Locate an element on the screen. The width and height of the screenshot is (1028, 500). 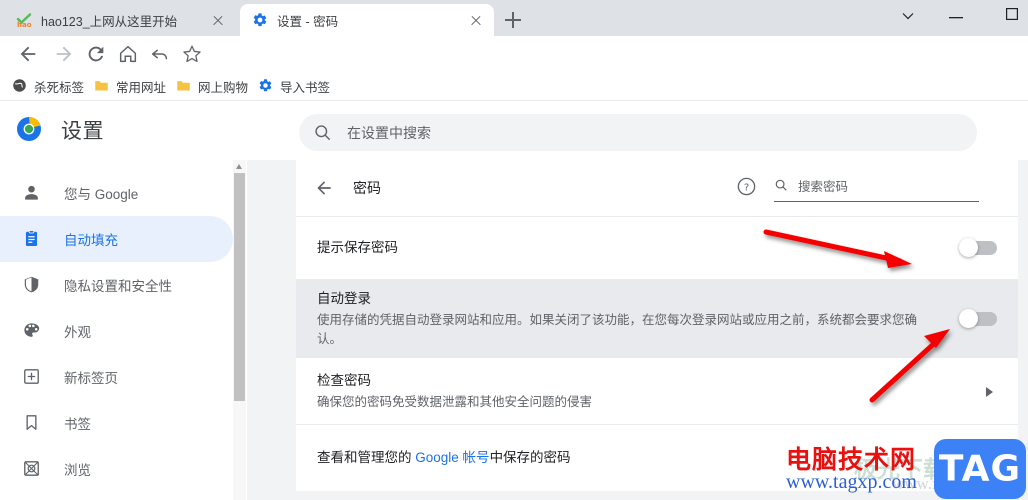
person-icon is located at coordinates (32, 193).